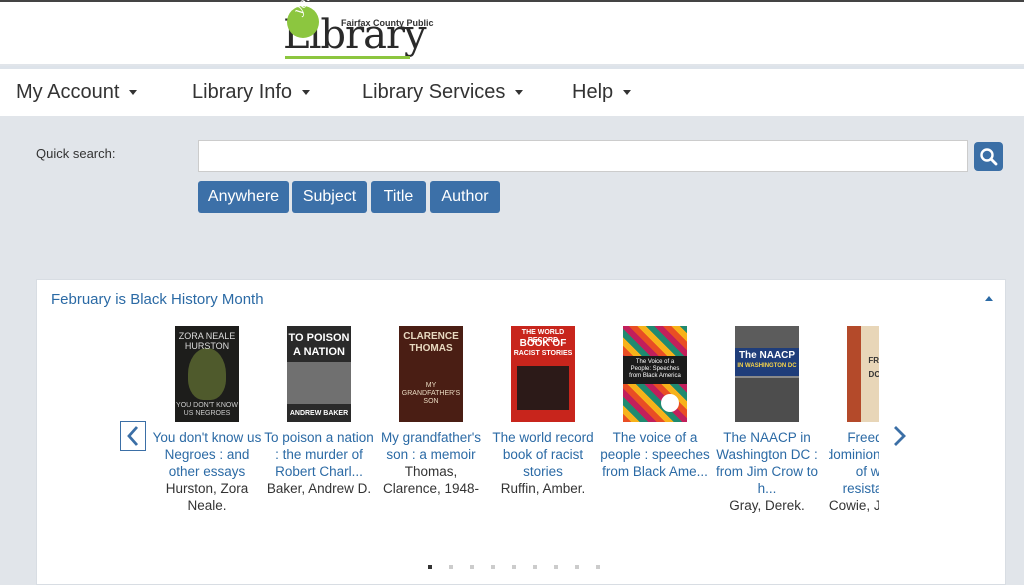 The image size is (1024, 585). What do you see at coordinates (854, 505) in the screenshot?
I see `book-author: Cowie, Jefferson` at bounding box center [854, 505].